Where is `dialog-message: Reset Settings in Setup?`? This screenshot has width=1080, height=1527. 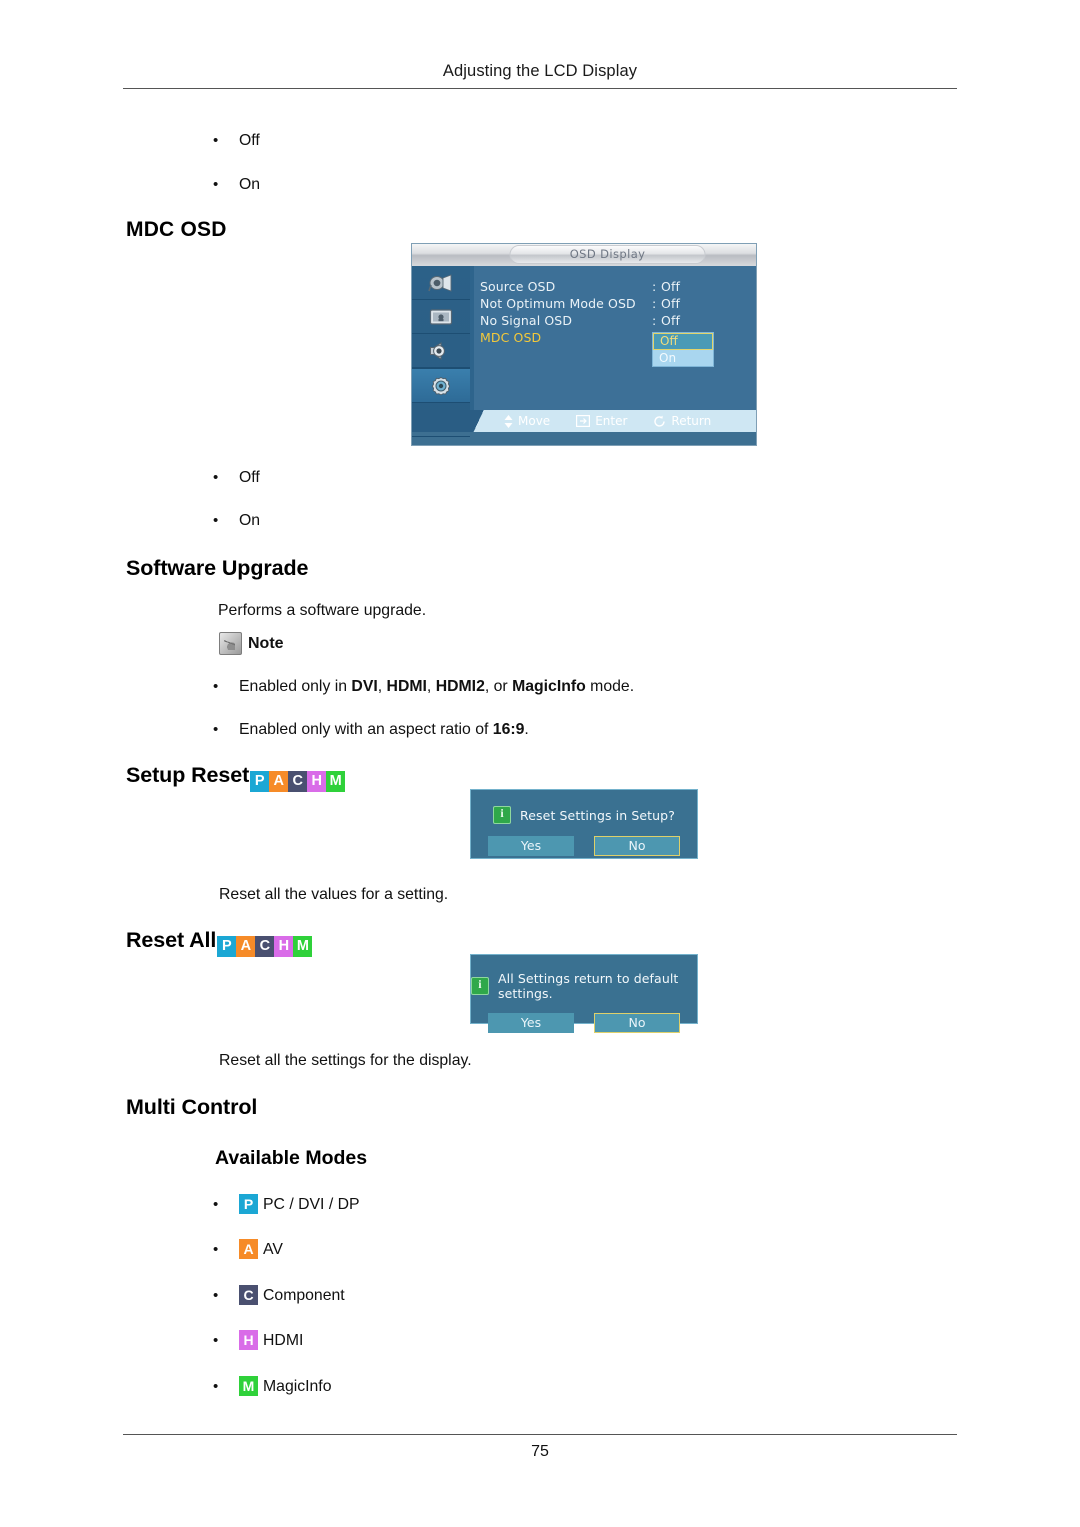
dialog-message: Reset Settings in Setup? is located at coordinates (597, 815).